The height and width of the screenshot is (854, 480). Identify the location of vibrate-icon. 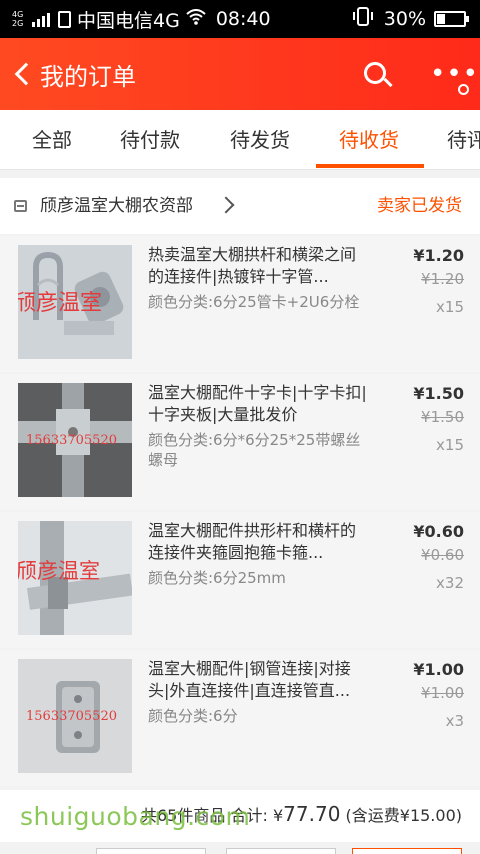
(363, 19).